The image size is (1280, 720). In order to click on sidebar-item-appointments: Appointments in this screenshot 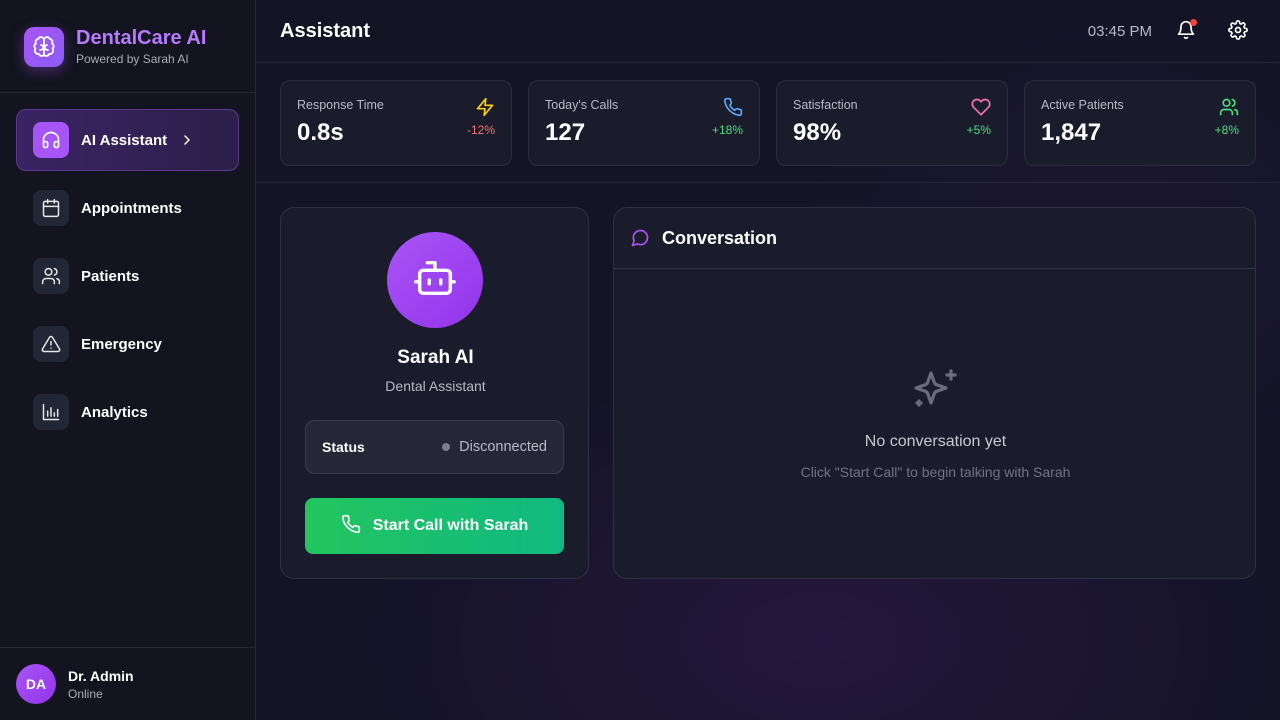, I will do `click(127, 208)`.